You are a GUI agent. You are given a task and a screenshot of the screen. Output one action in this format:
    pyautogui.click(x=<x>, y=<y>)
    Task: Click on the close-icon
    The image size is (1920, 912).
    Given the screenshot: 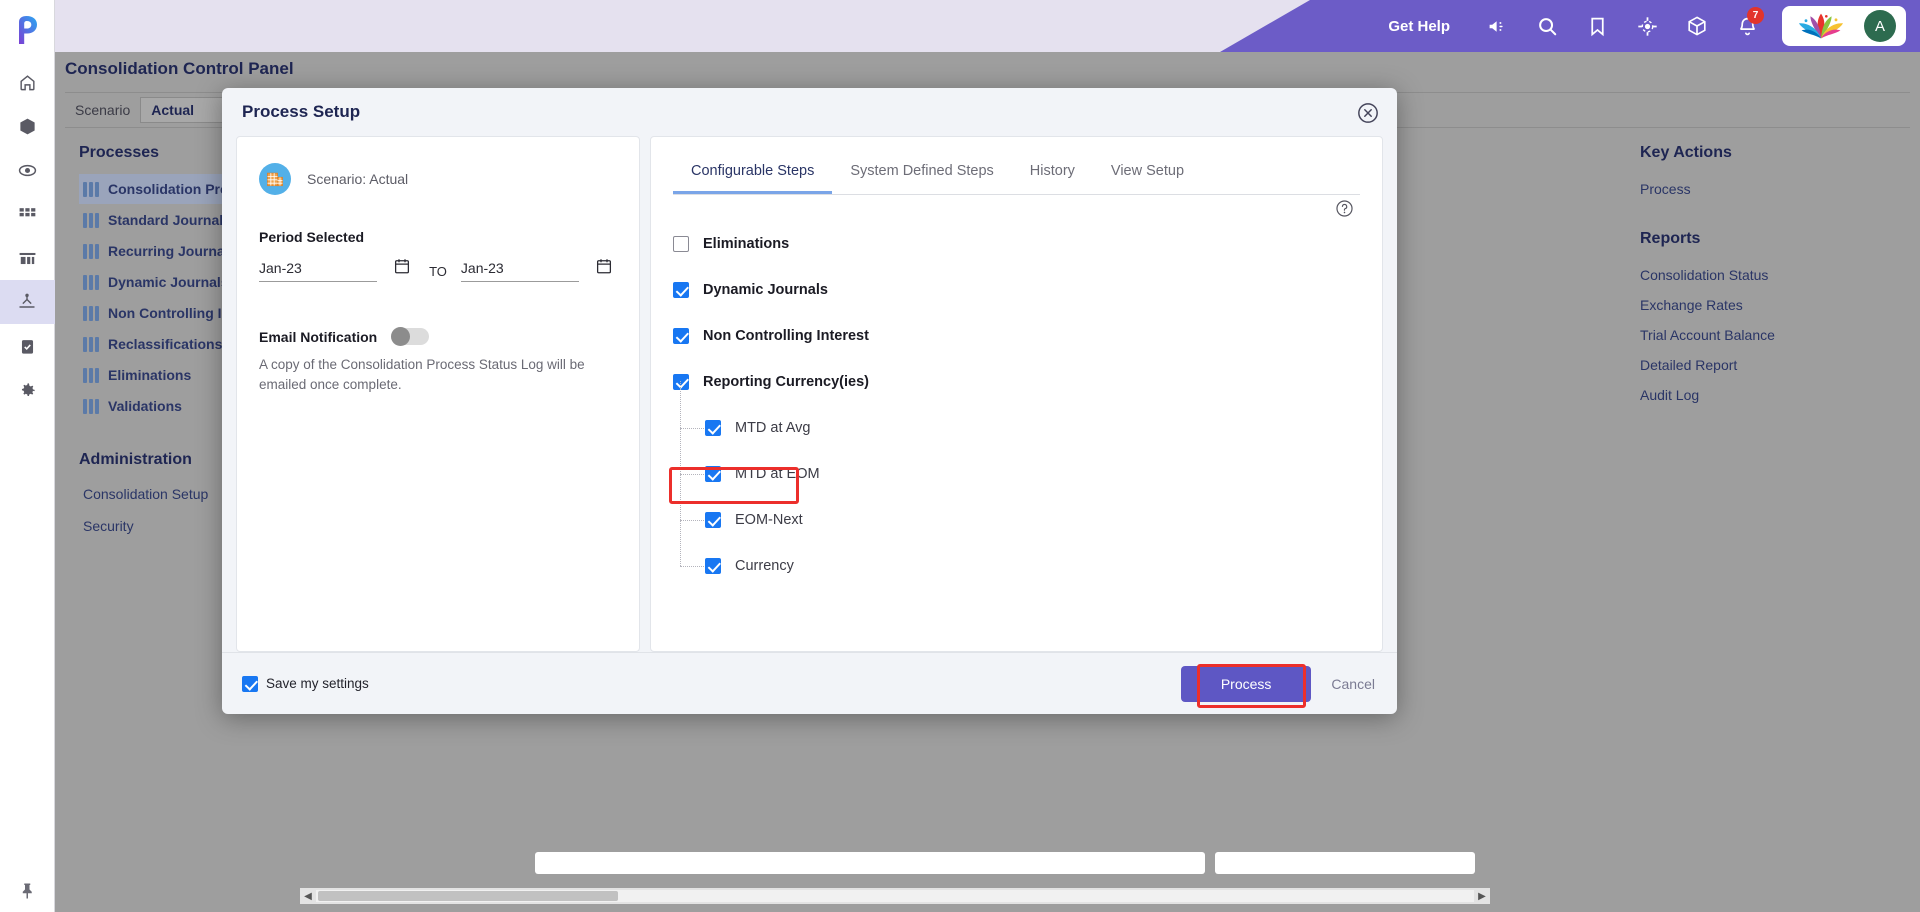 What is the action you would take?
    pyautogui.click(x=1368, y=113)
    